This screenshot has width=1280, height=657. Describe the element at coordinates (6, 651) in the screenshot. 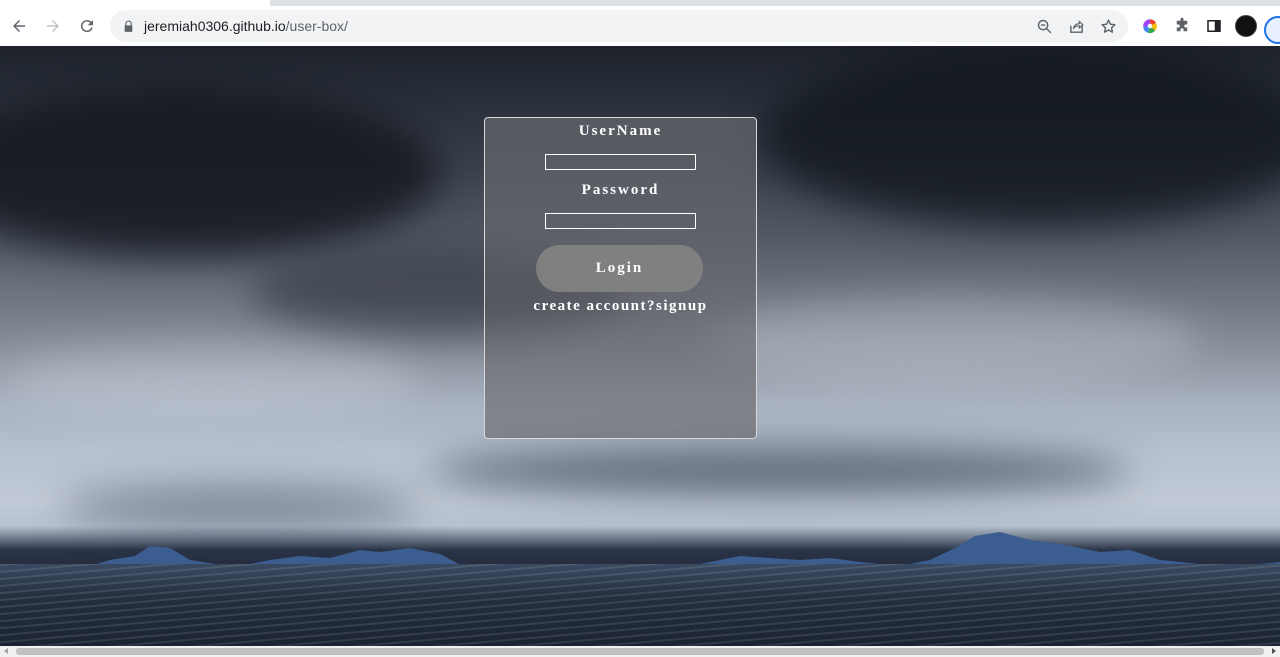

I see `scroll-left-icon` at that location.